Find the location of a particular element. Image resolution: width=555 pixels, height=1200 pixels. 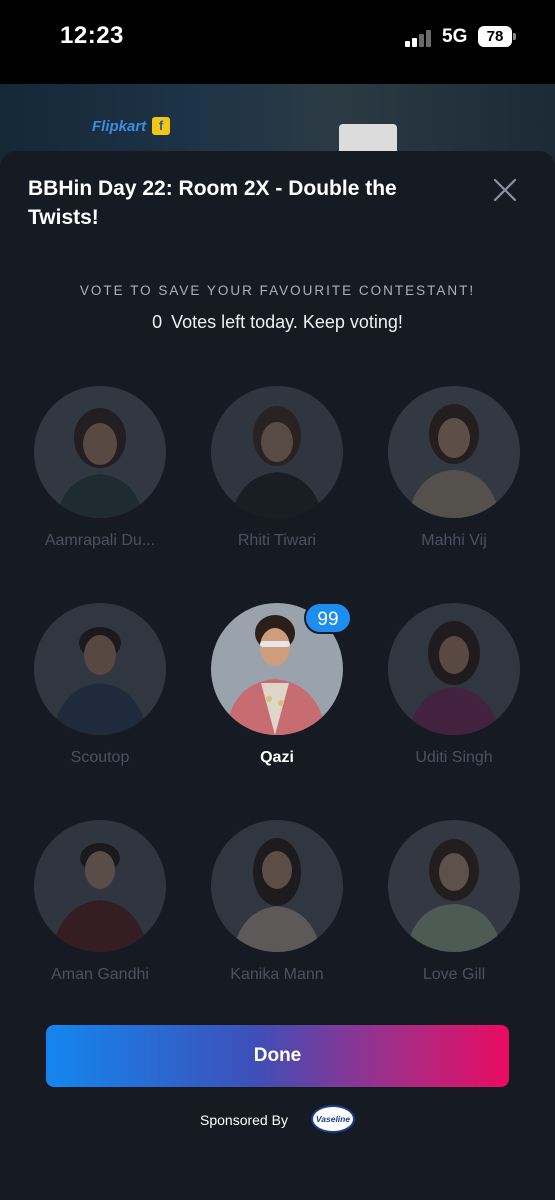

votes-left-count: 0 is located at coordinates (157, 322).